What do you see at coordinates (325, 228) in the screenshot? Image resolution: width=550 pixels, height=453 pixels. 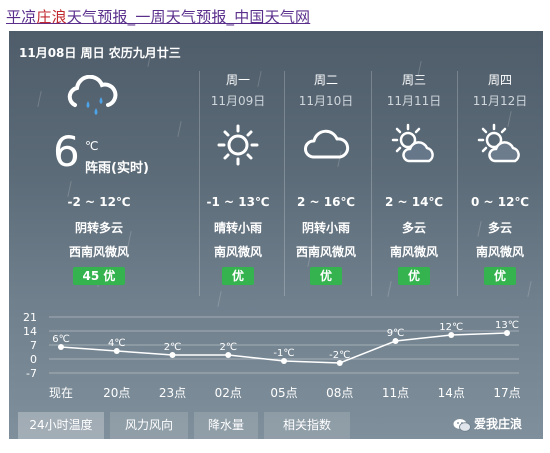 I see `day-condition: 阴转小雨` at bounding box center [325, 228].